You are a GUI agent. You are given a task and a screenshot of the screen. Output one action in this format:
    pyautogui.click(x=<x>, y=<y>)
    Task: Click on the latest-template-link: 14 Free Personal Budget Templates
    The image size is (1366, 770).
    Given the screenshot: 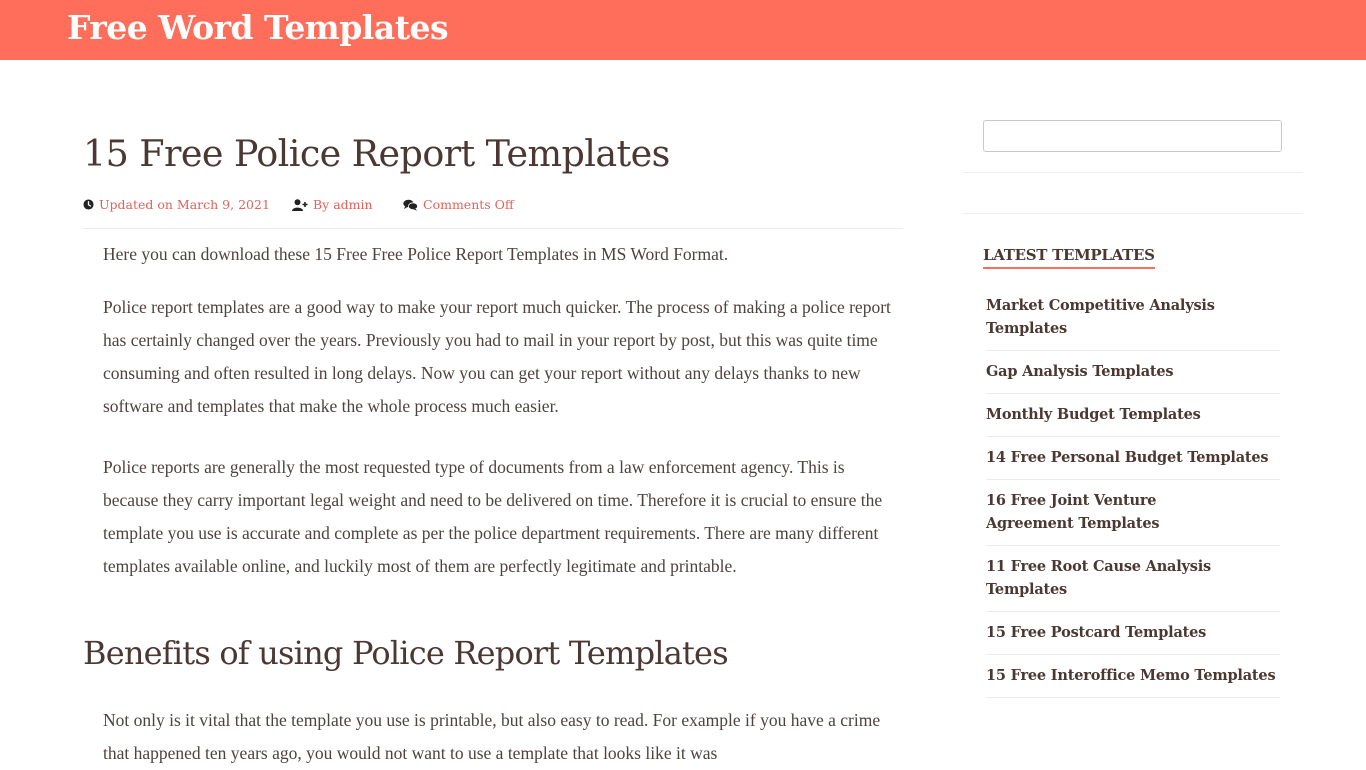 What is the action you would take?
    pyautogui.click(x=1133, y=457)
    